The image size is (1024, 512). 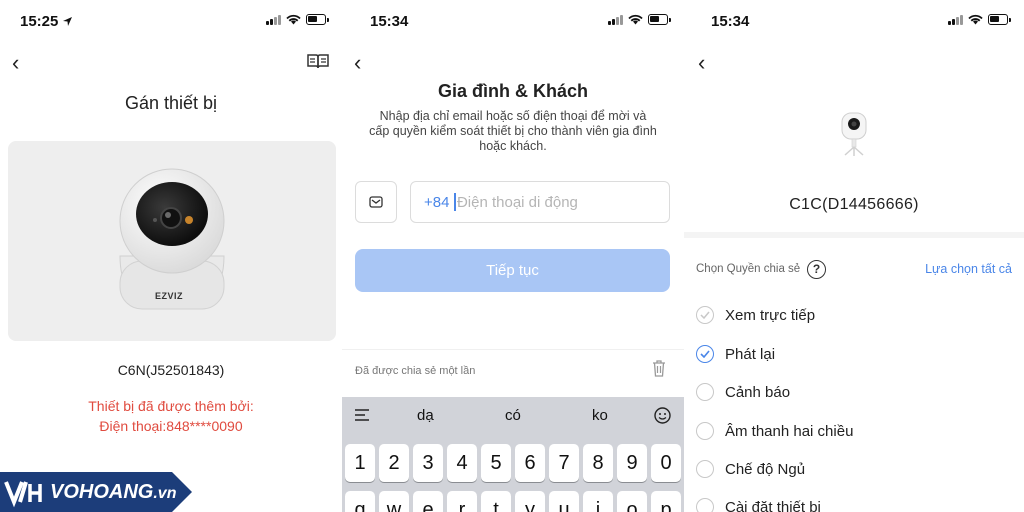 What do you see at coordinates (968, 269) in the screenshot?
I see `select-all-link: Lựa chọn tất cả` at bounding box center [968, 269].